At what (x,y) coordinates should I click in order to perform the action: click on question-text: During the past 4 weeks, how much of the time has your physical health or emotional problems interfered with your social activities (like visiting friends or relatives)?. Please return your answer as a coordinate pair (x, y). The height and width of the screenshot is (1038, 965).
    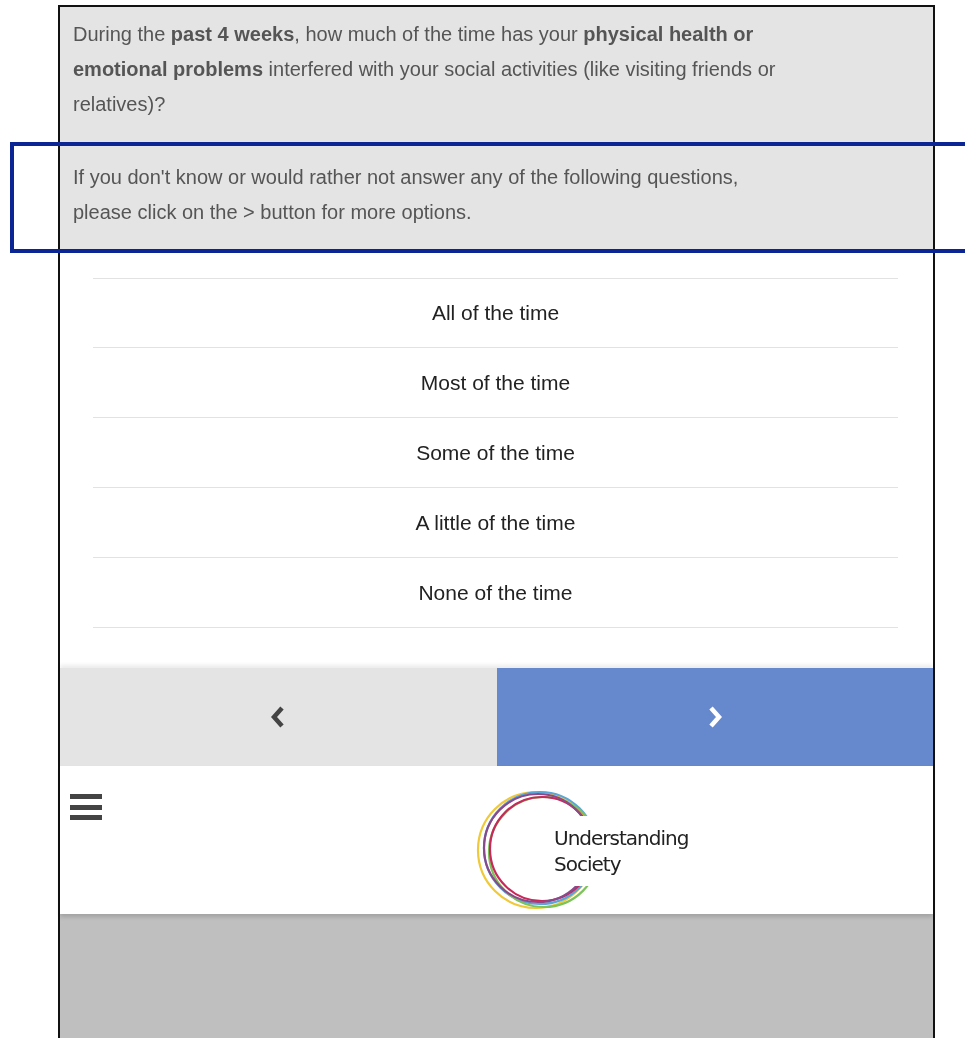
    Looking at the image, I should click on (424, 69).